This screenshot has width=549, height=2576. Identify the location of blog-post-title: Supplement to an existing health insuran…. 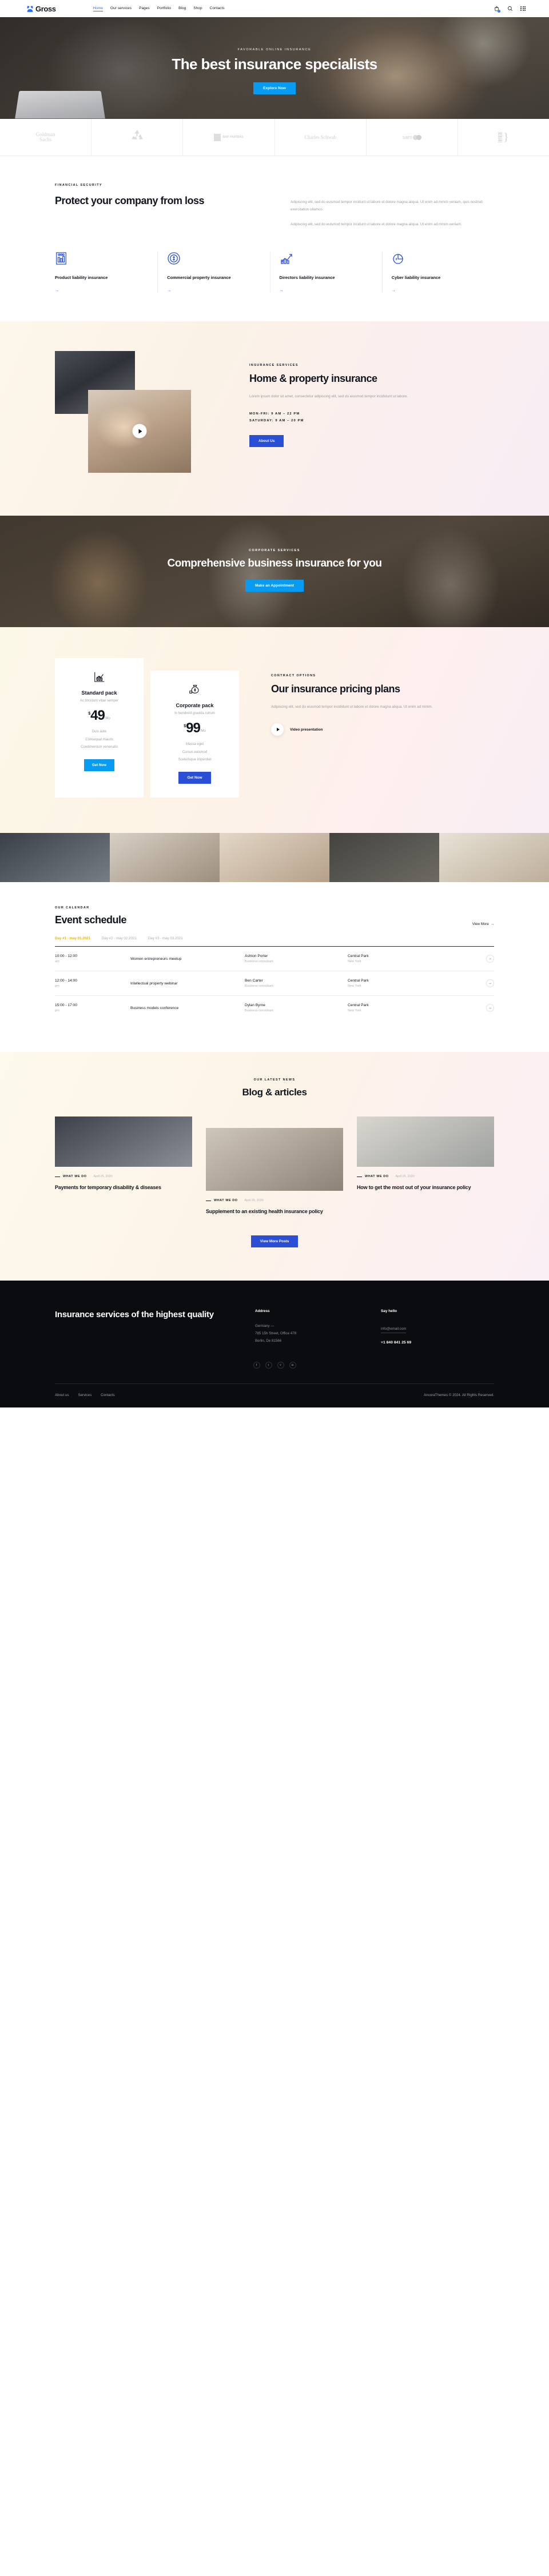
(274, 1211).